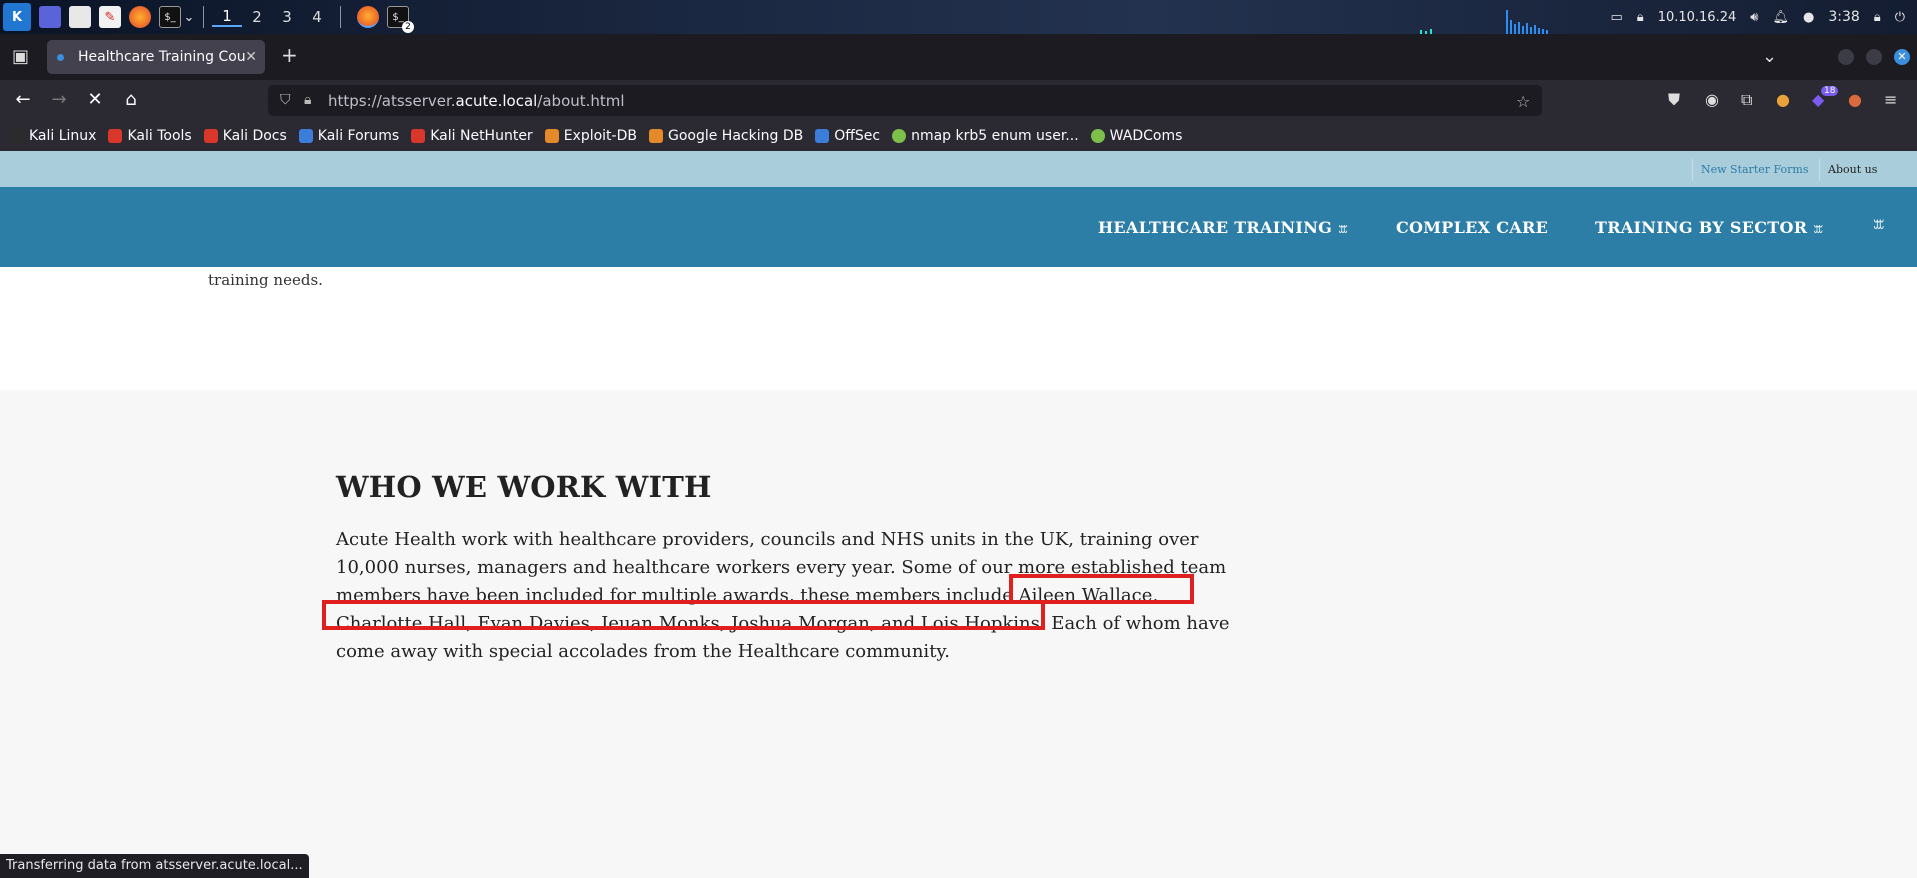  I want to click on kali-docs-bookmark-icon, so click(210, 136).